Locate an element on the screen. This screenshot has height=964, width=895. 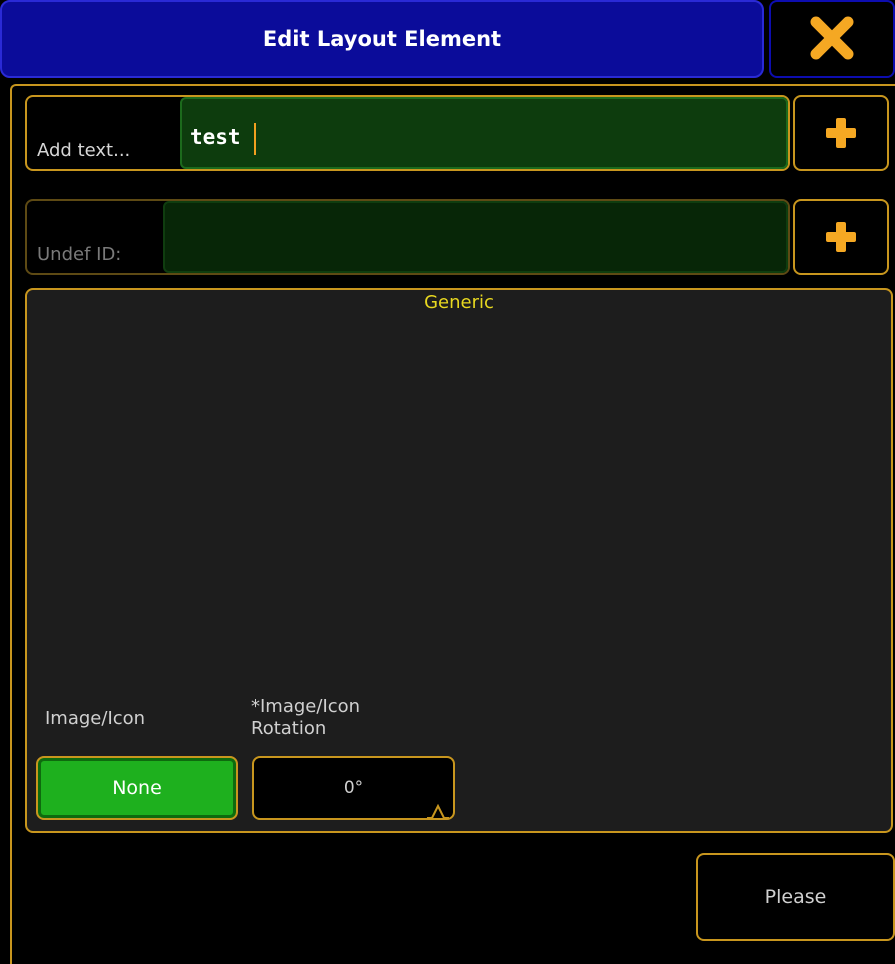
text-input: test is located at coordinates (484, 133).